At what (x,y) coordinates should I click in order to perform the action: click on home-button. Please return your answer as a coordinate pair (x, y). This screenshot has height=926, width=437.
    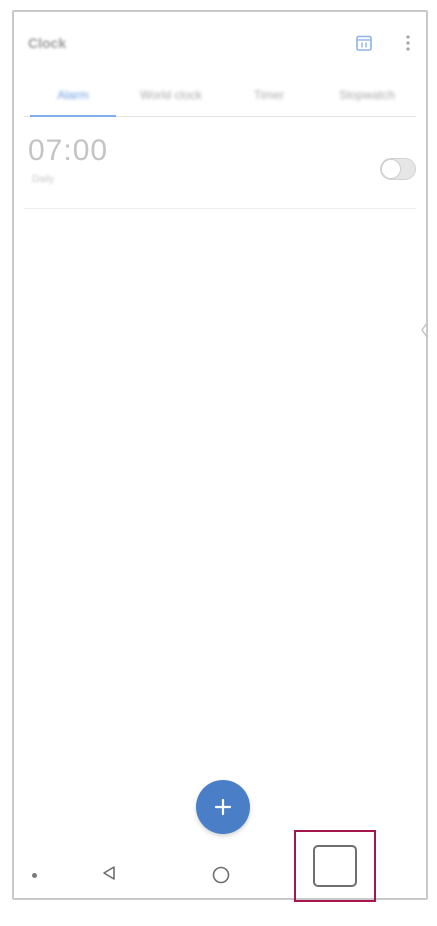
    Looking at the image, I should click on (221, 875).